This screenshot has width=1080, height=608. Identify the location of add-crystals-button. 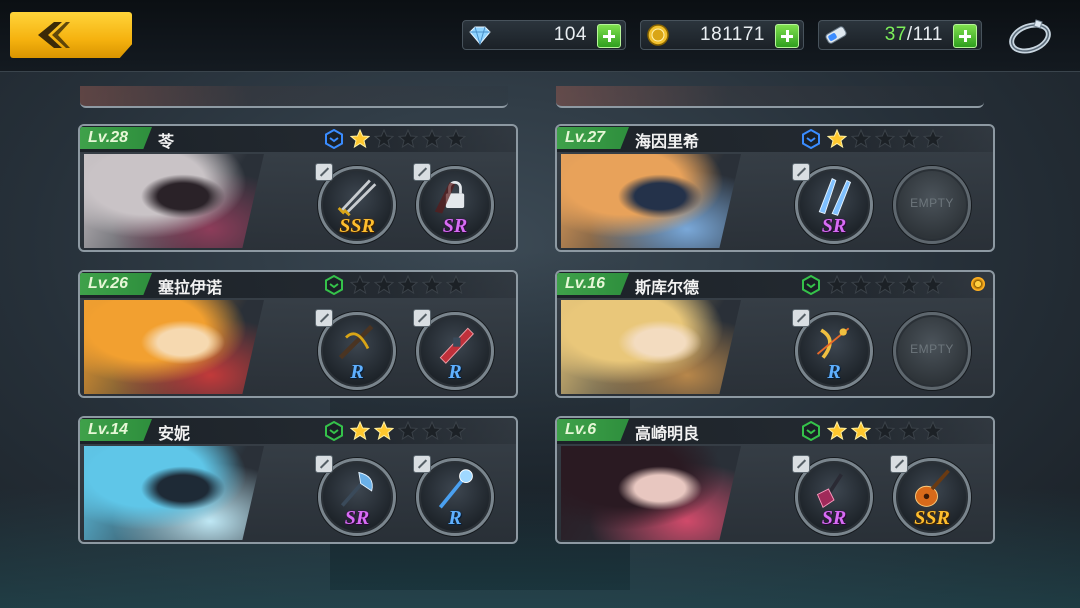
(609, 36).